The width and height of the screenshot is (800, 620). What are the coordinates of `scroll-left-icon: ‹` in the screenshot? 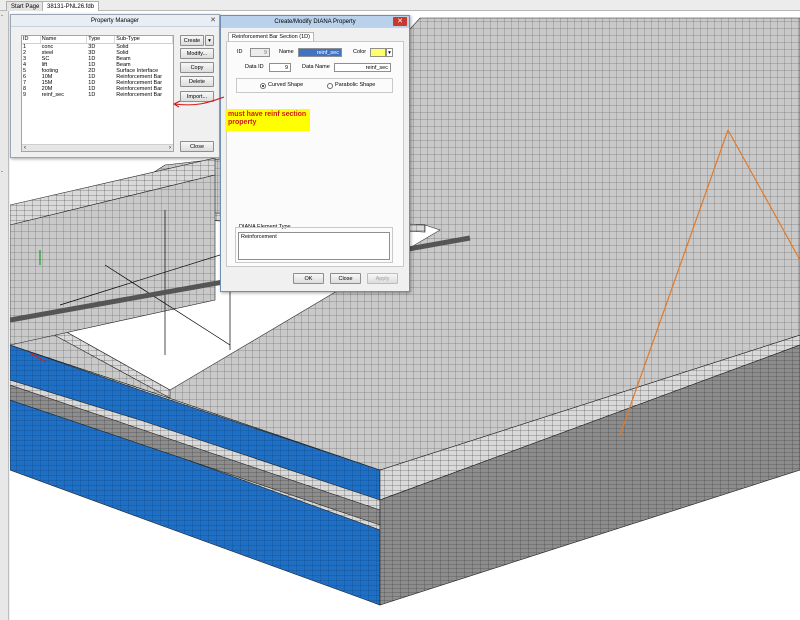 It's located at (25, 148).